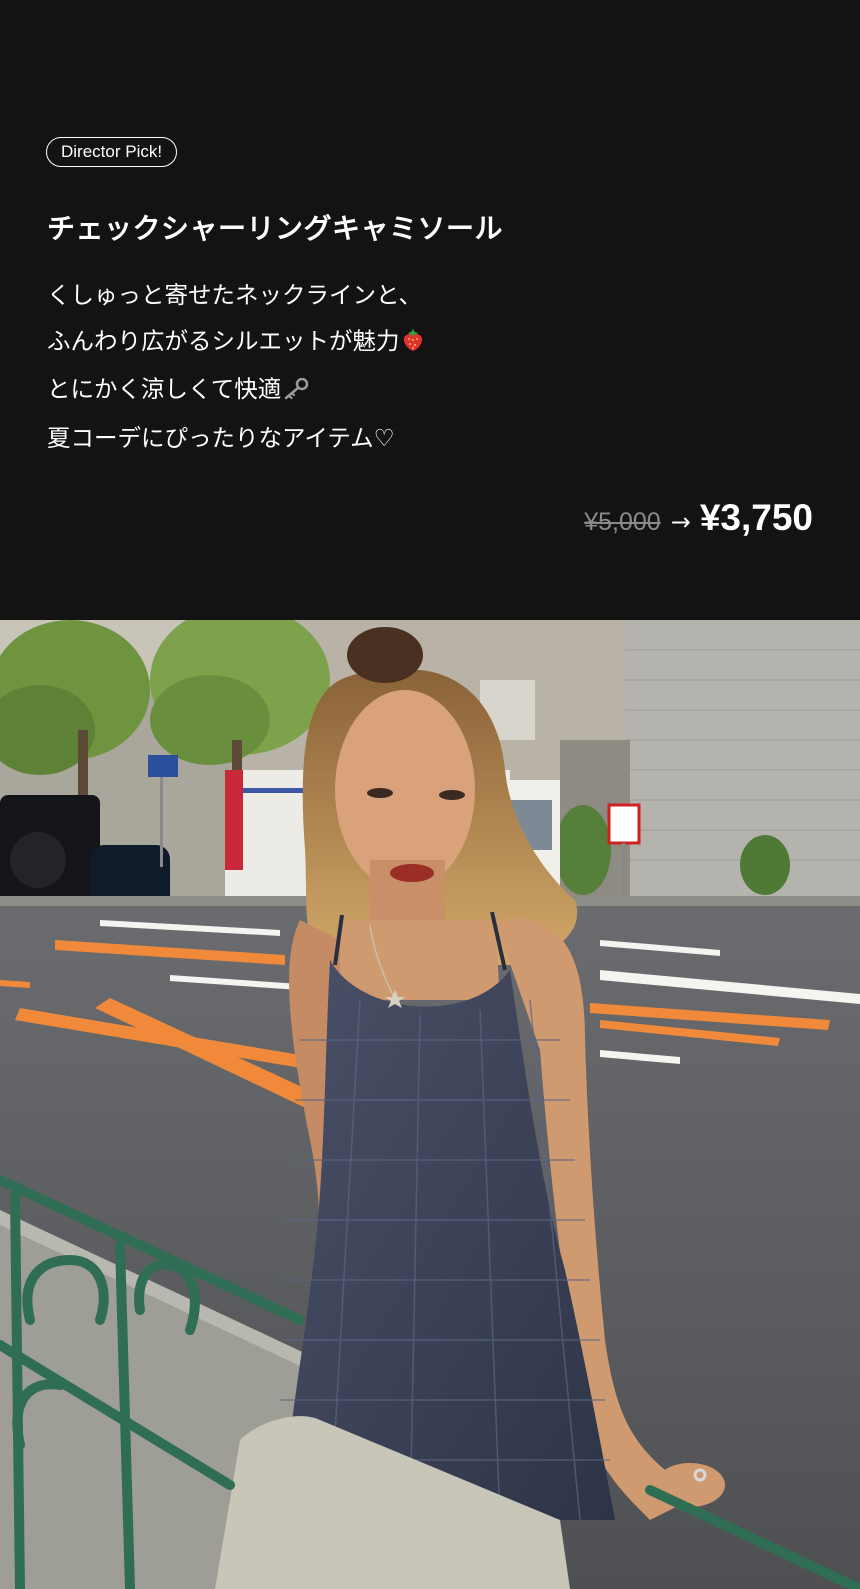 The width and height of the screenshot is (860, 1589). Describe the element at coordinates (420, 960) in the screenshot. I see `chest` at that location.